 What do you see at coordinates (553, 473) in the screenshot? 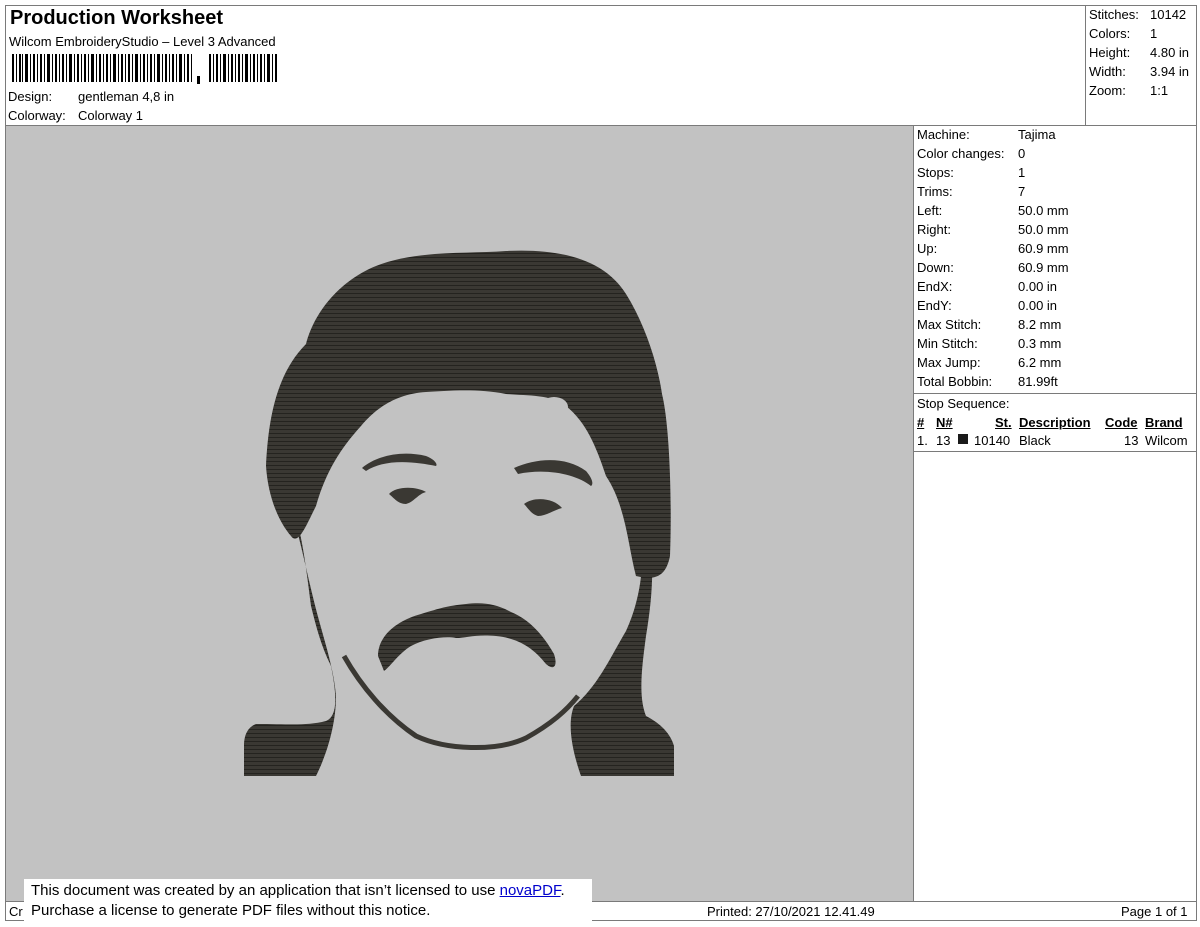
I see `right-eyebrow` at bounding box center [553, 473].